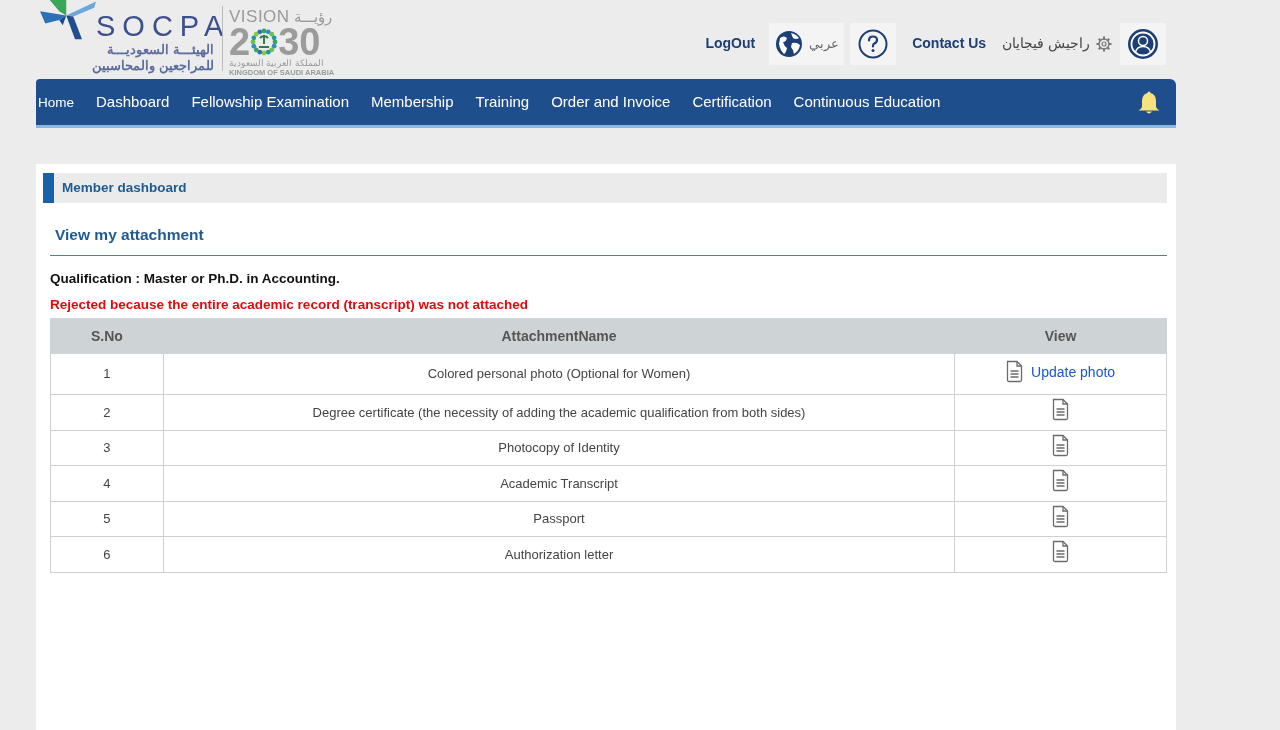  Describe the element at coordinates (107, 412) in the screenshot. I see `table-cell: 2` at that location.